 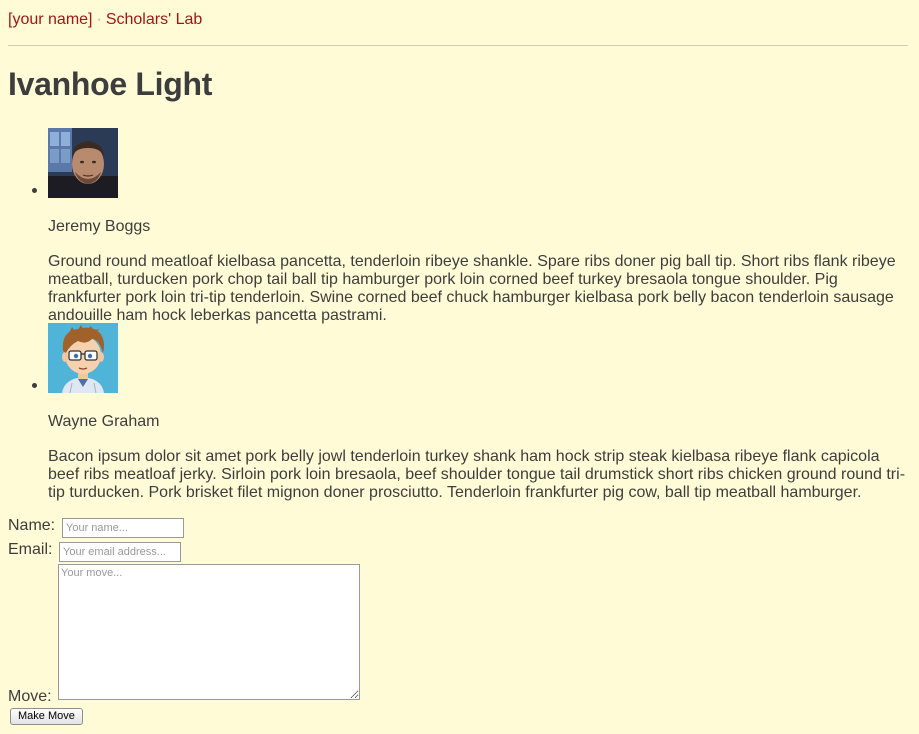 I want to click on scholars-lab-link: Scholars' Lab, so click(x=154, y=19).